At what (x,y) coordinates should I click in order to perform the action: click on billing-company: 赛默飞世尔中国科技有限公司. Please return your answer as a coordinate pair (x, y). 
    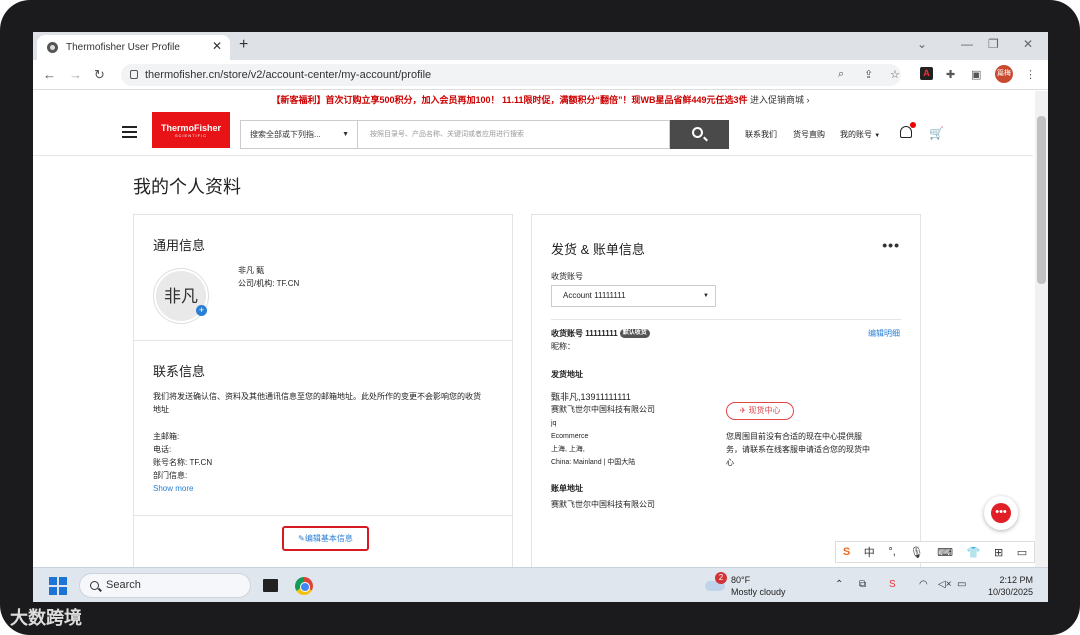
    Looking at the image, I should click on (603, 504).